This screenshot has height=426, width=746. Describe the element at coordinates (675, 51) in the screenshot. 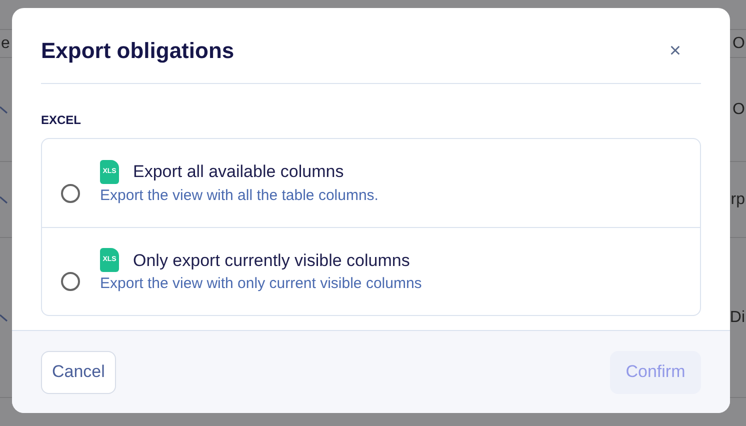

I see `close-button: ×` at that location.